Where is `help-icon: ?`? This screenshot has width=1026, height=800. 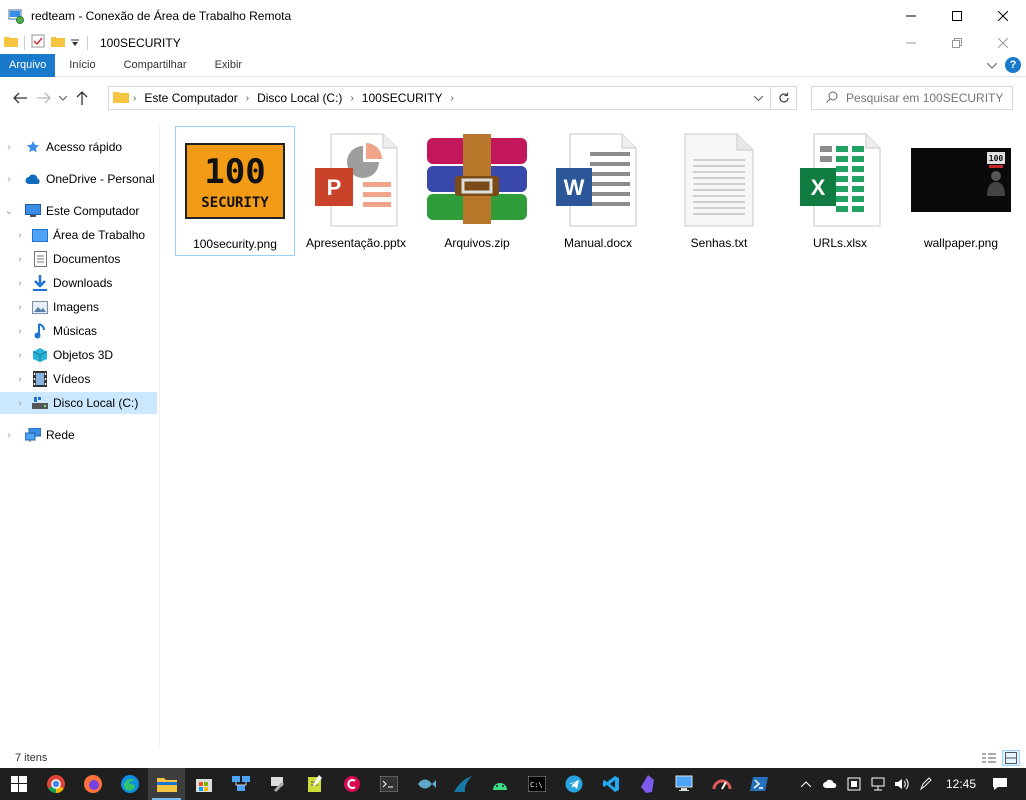
help-icon: ? is located at coordinates (1013, 65).